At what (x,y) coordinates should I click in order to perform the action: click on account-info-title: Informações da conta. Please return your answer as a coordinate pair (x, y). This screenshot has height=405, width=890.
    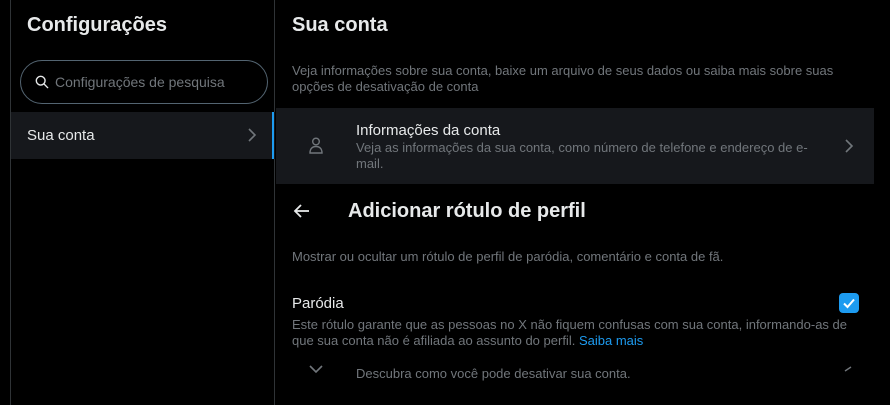
    Looking at the image, I should click on (428, 130).